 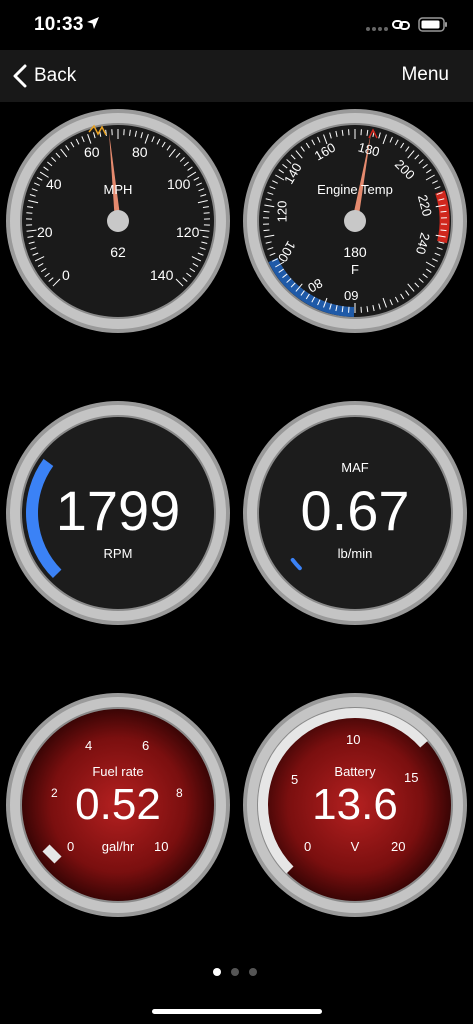 I want to click on hotspot-link-icon, so click(x=401, y=25).